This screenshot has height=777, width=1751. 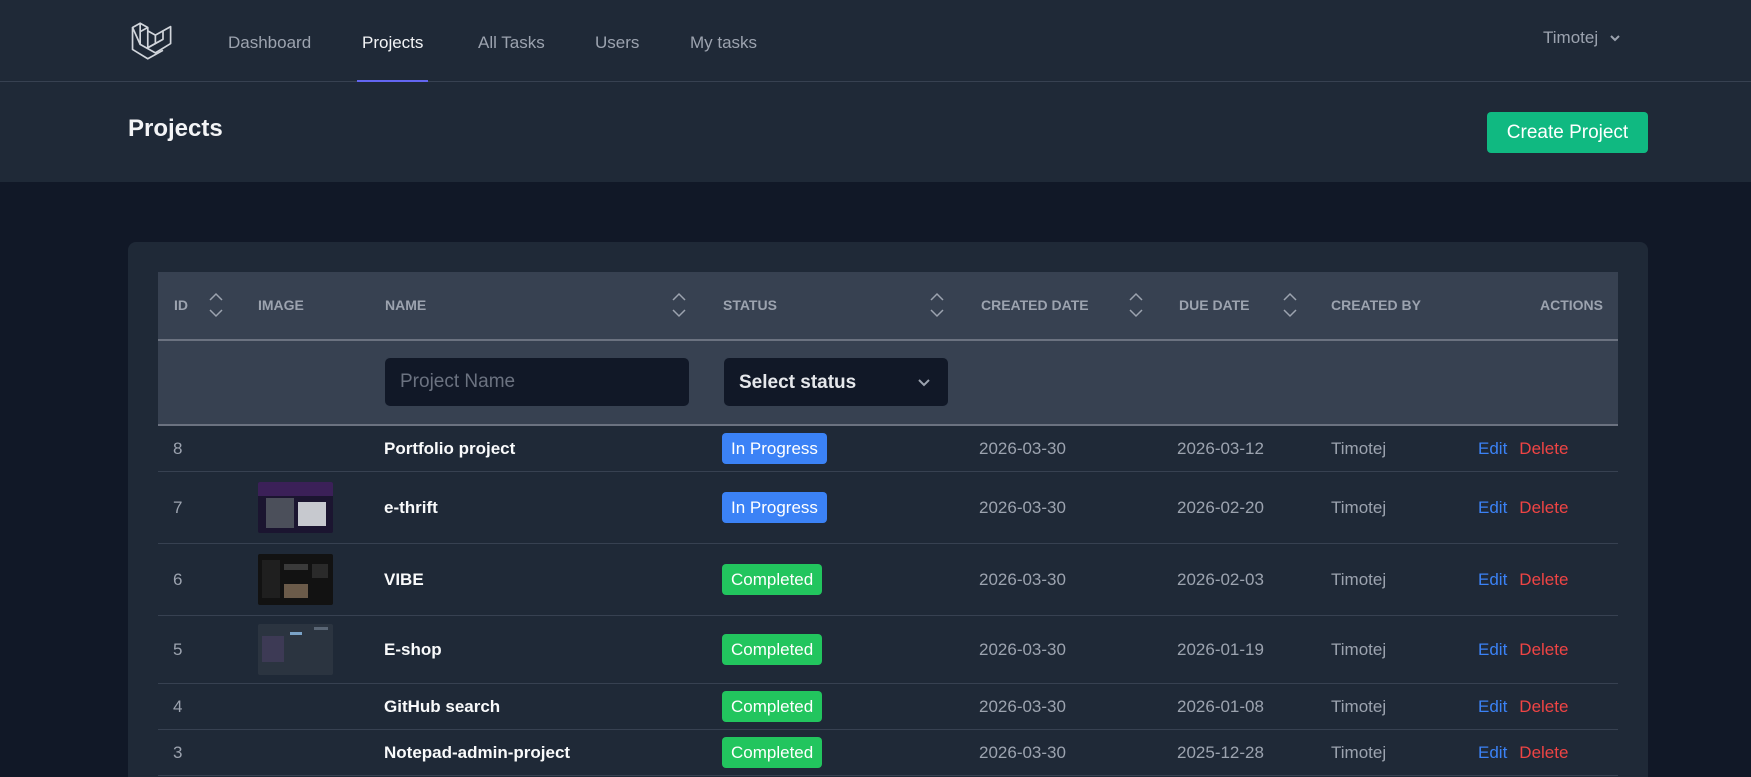 What do you see at coordinates (875, 132) in the screenshot?
I see `page-header: Projects Create Project` at bounding box center [875, 132].